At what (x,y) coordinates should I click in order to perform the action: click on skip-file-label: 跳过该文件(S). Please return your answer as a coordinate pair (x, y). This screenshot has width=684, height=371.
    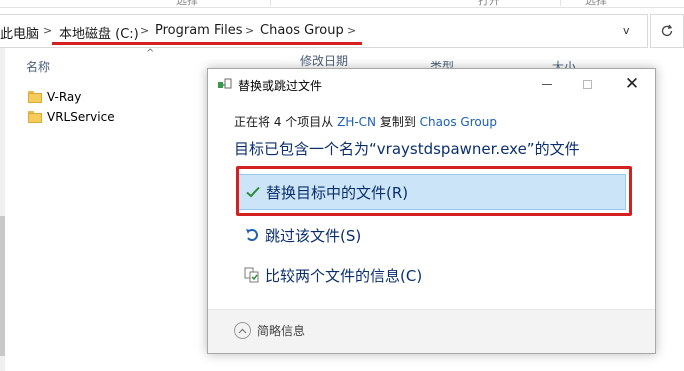
    Looking at the image, I should click on (313, 235).